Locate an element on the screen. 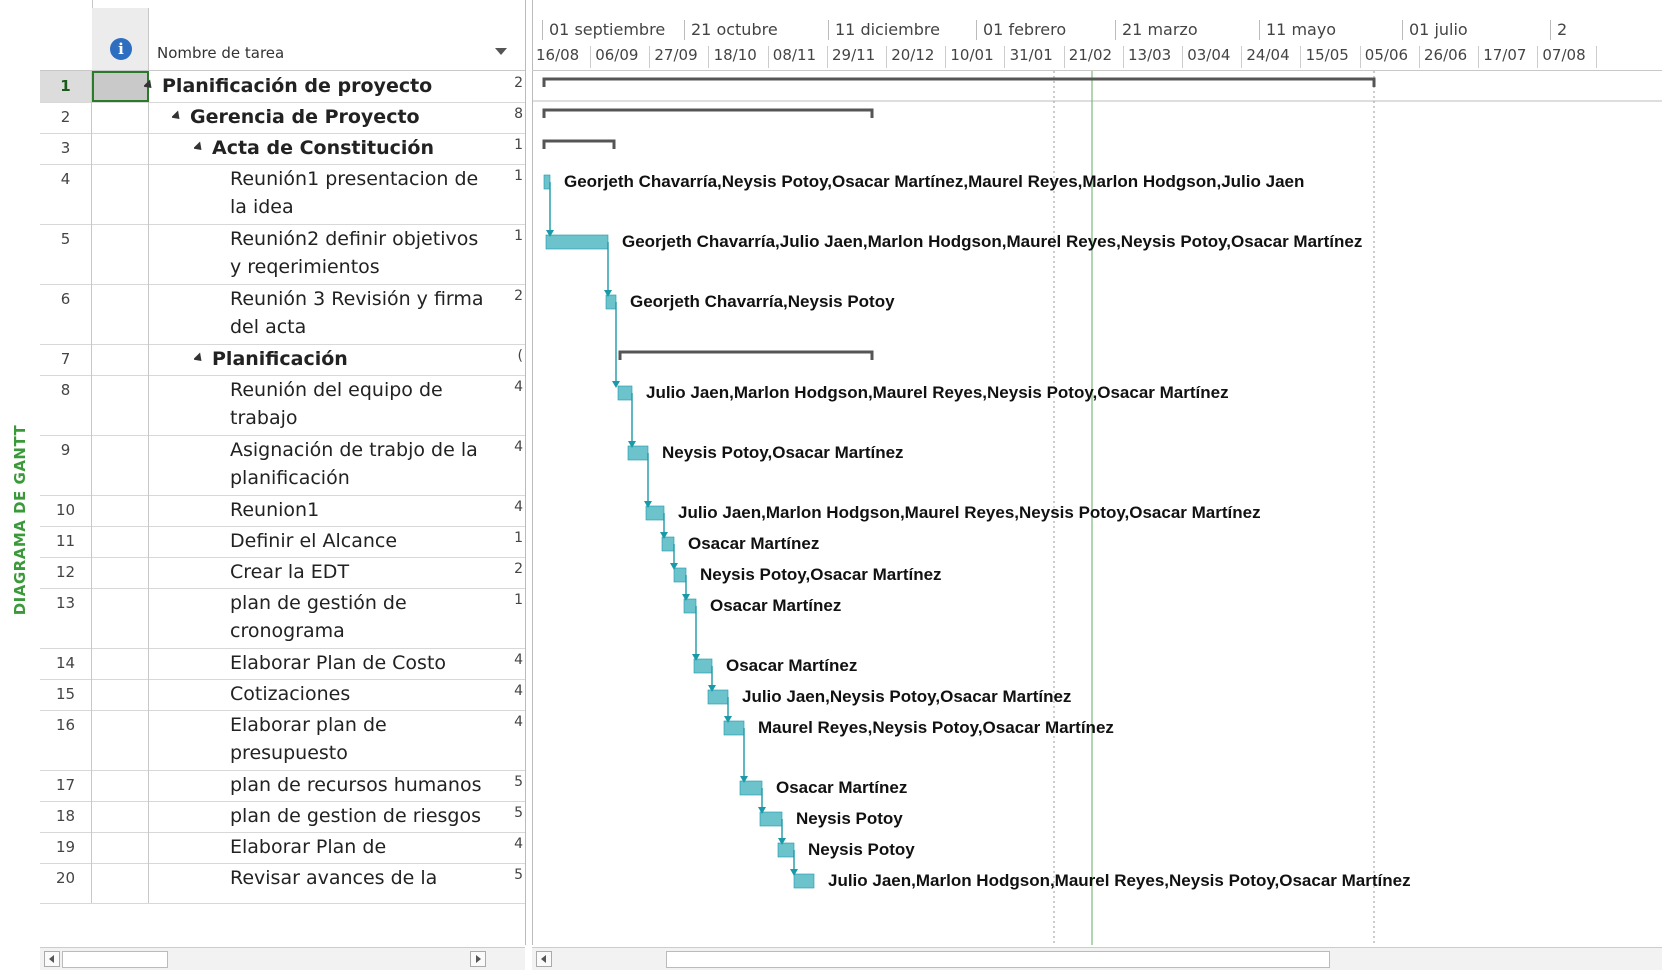  scroll-right-arrow-icon is located at coordinates (478, 959).